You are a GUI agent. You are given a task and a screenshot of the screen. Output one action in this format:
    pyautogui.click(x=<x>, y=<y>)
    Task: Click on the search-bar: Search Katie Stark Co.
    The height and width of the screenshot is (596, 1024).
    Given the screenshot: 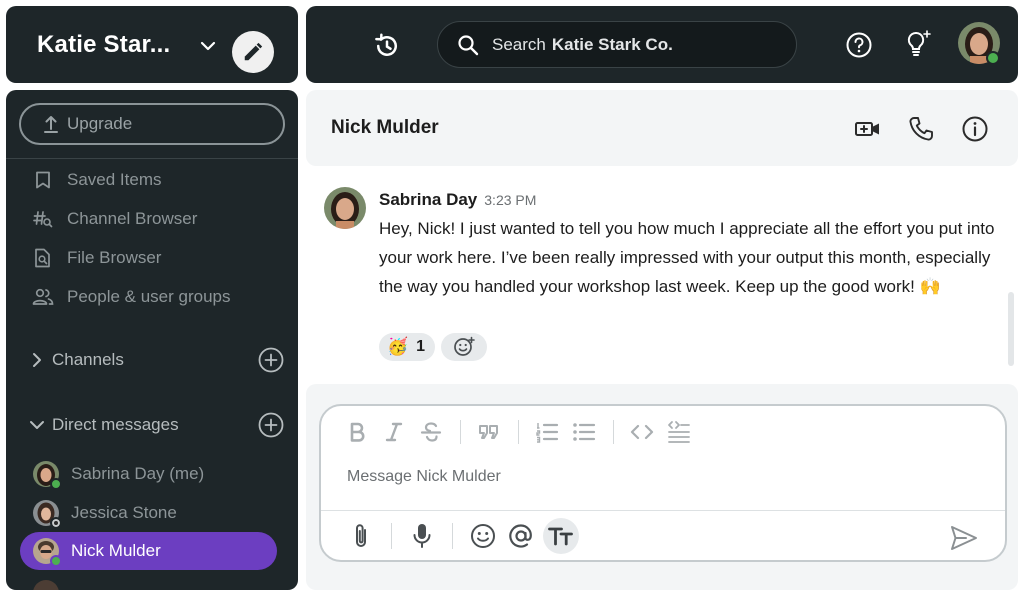 What is the action you would take?
    pyautogui.click(x=617, y=44)
    